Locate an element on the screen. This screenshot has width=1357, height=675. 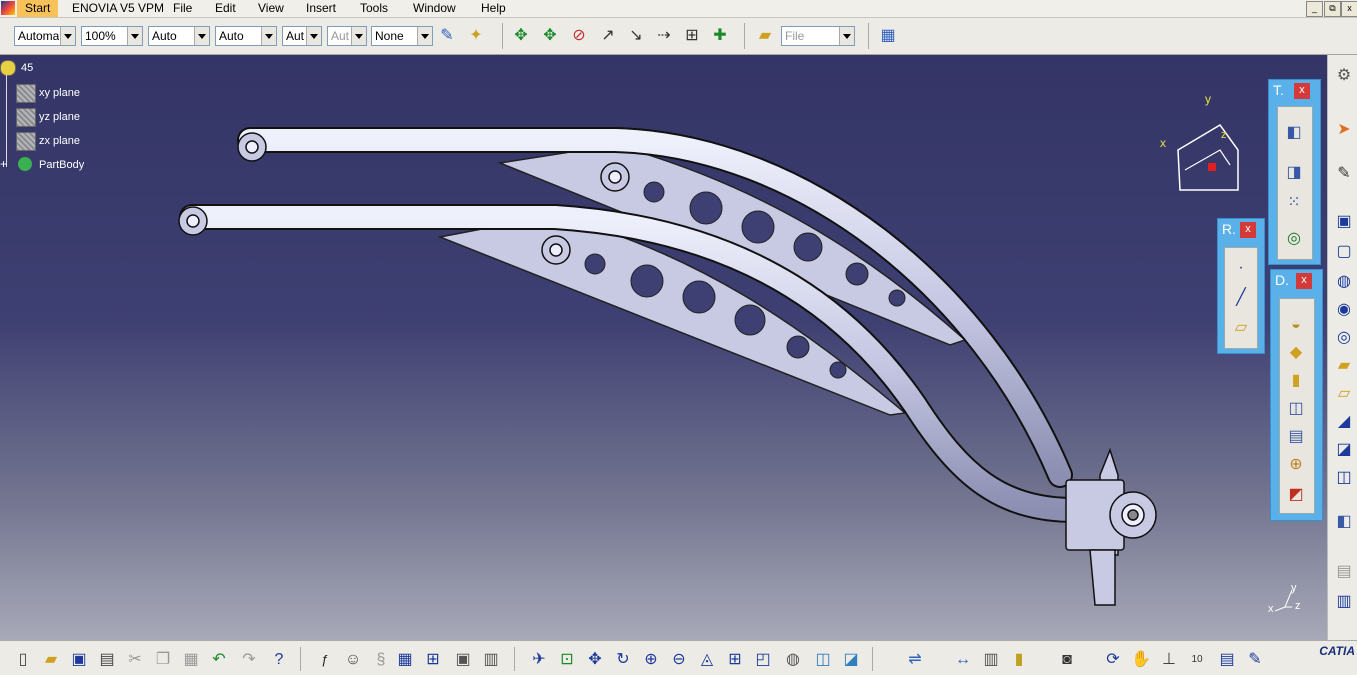
hide-show-icon: ◫ is located at coordinates (823, 660).